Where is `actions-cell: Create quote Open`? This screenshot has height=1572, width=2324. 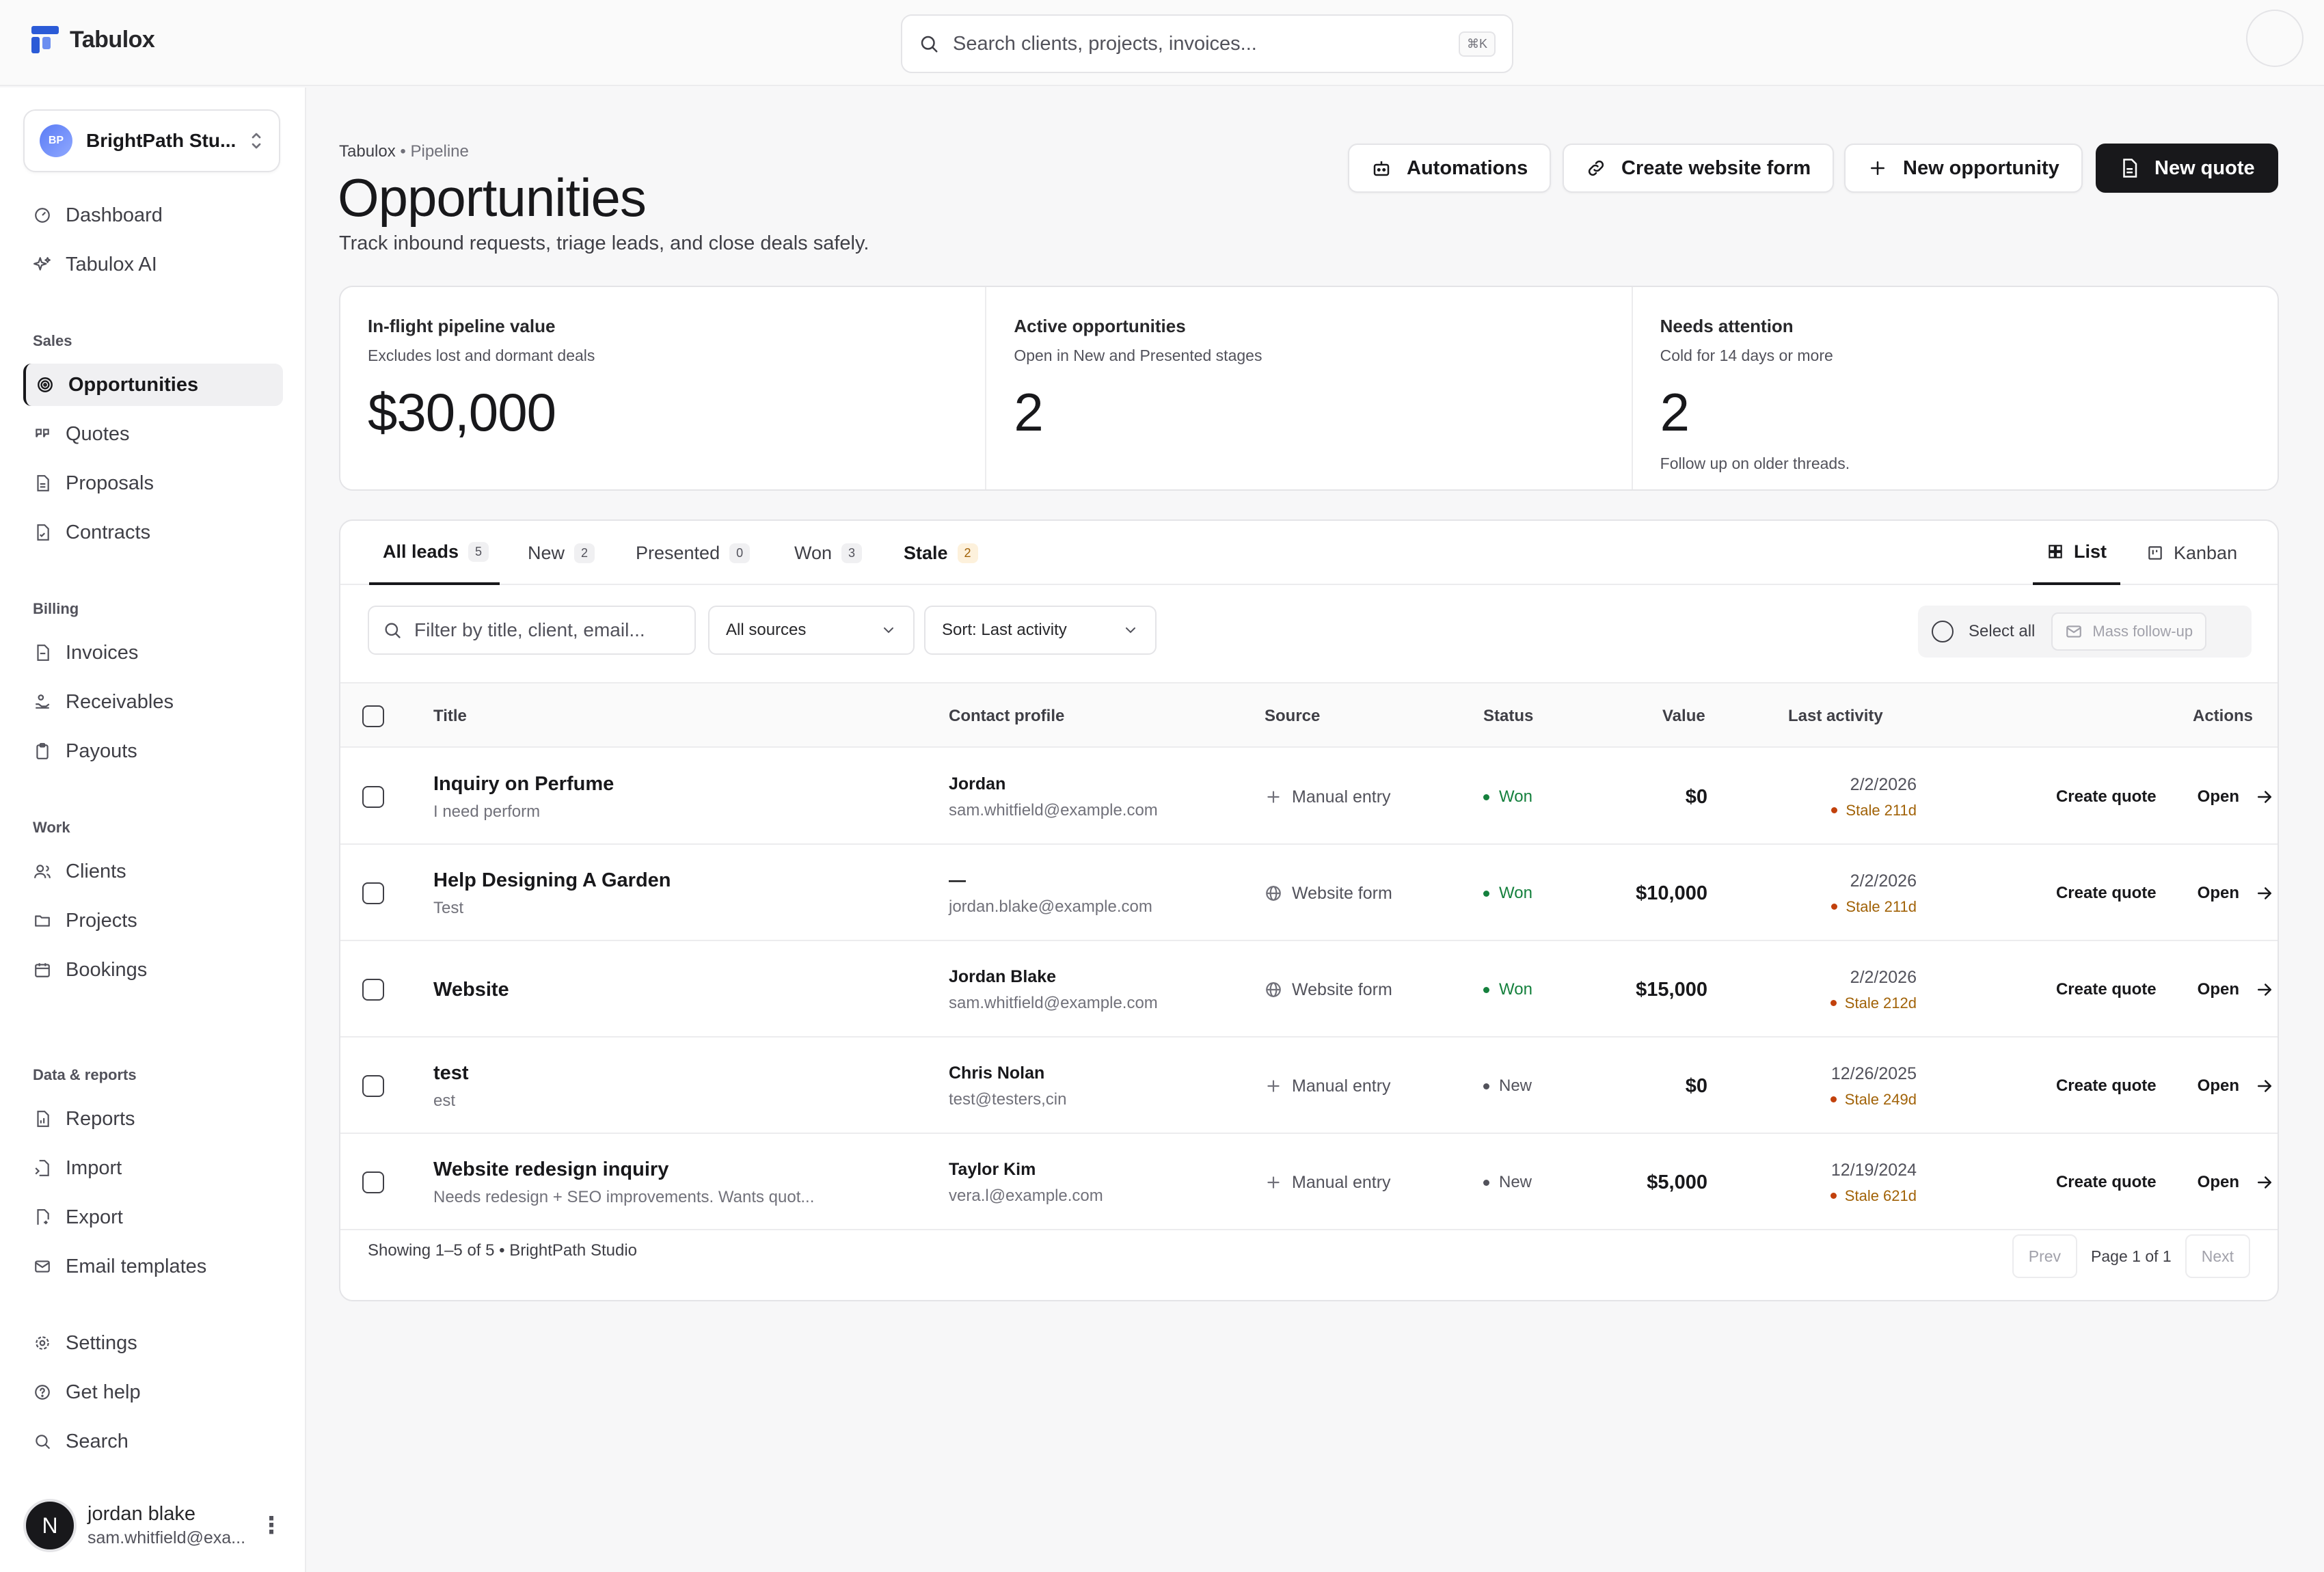 actions-cell: Create quote Open is located at coordinates (2104, 990).